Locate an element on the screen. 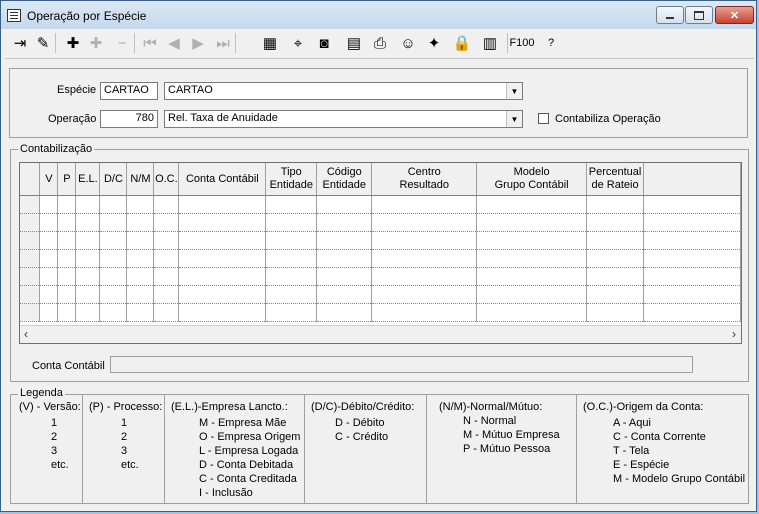  column-header: N/M is located at coordinates (140, 179).